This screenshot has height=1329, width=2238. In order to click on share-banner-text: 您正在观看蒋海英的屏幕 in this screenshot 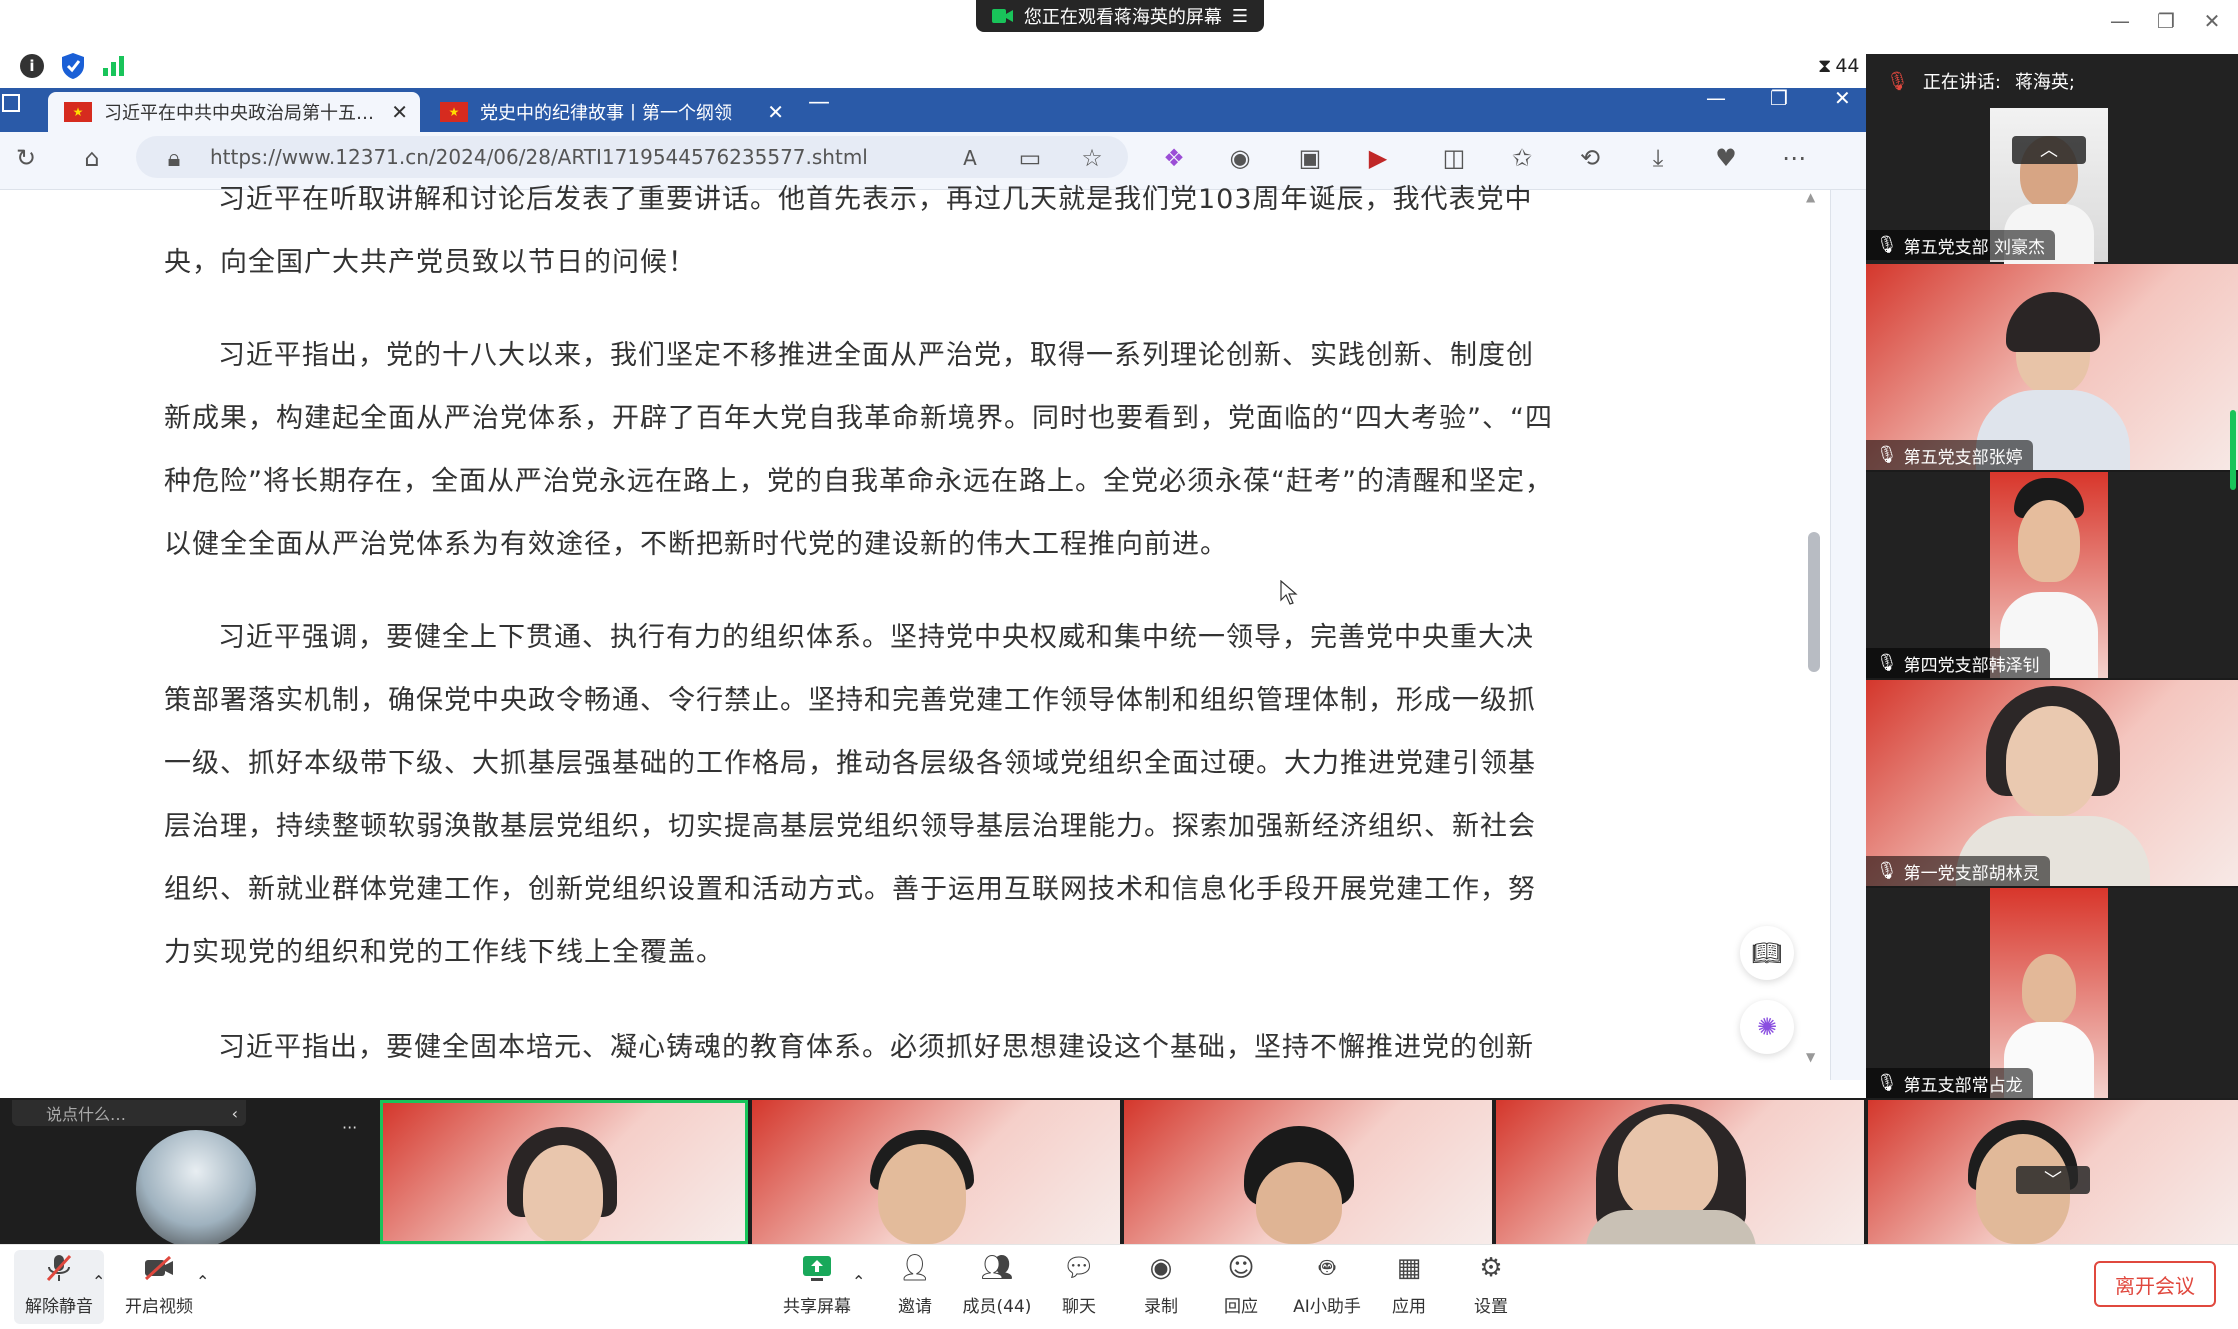, I will do `click(1122, 17)`.